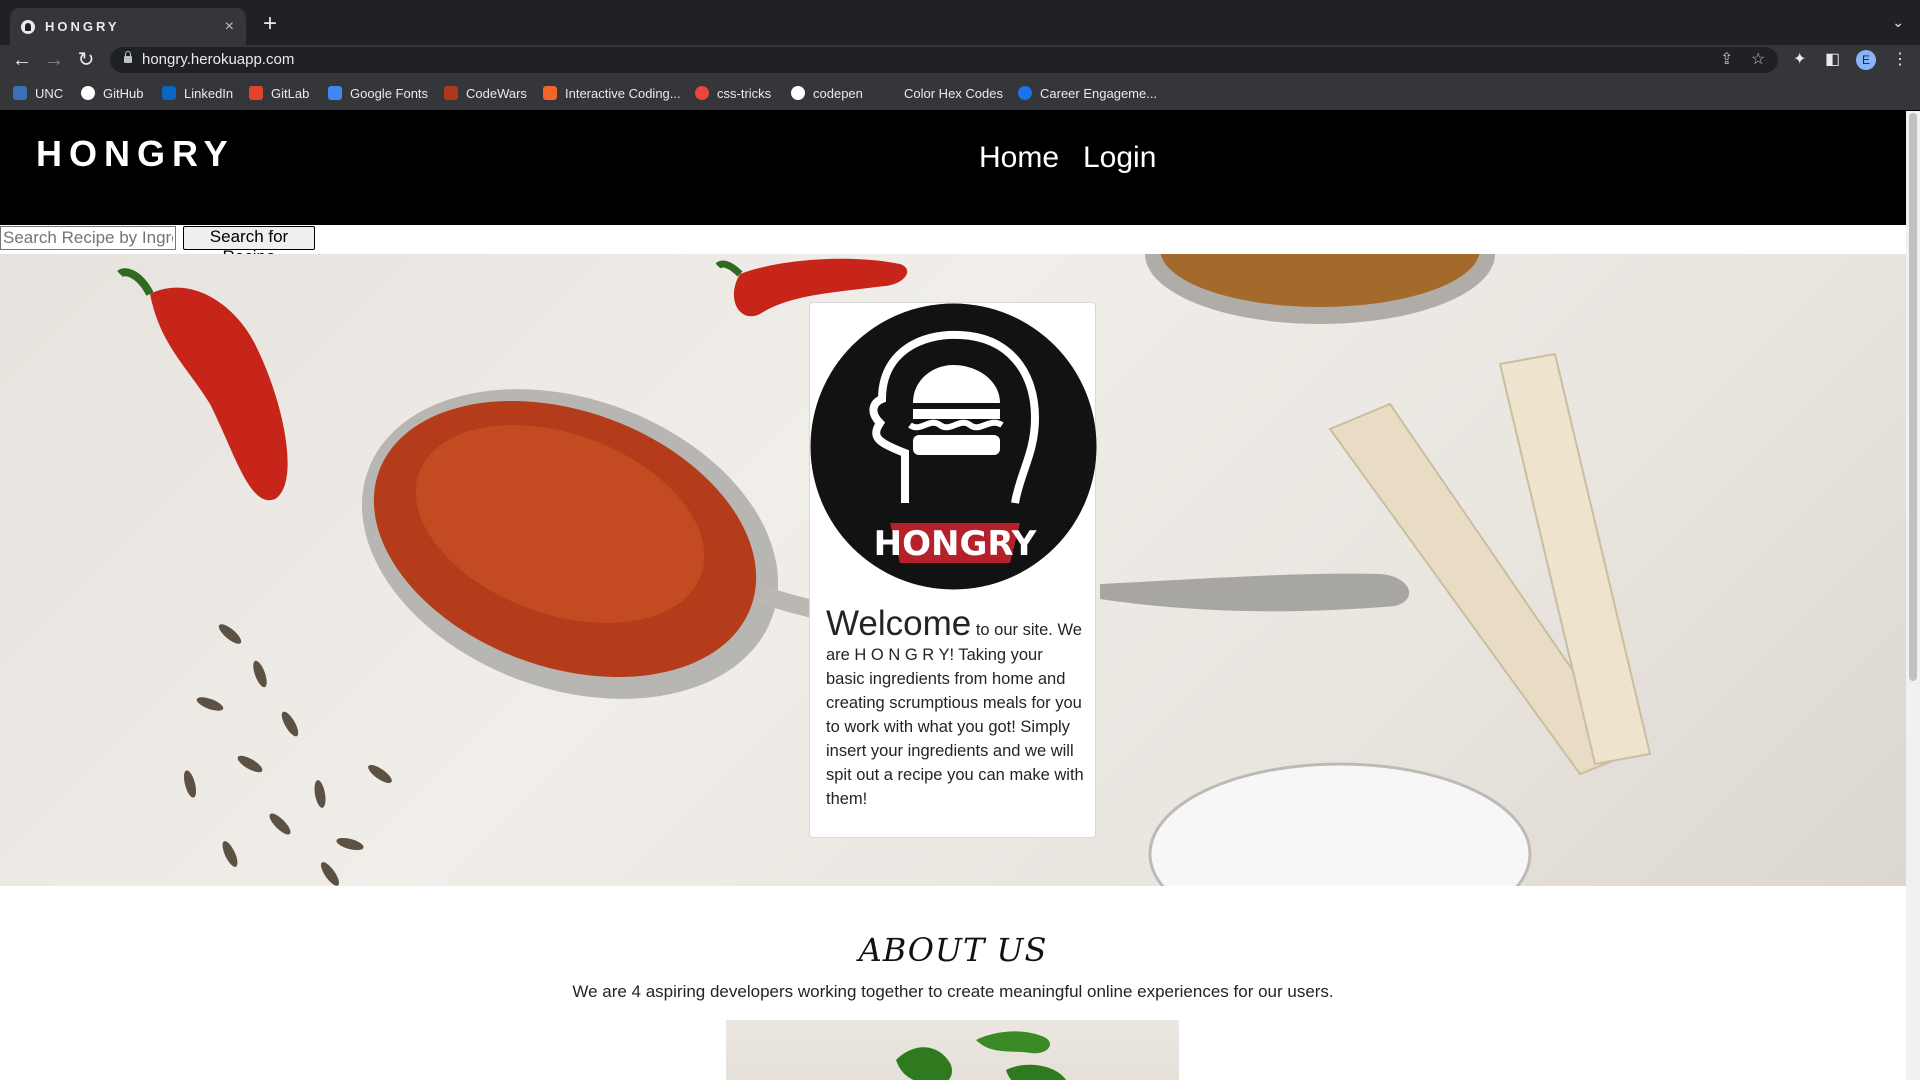  Describe the element at coordinates (249, 246) in the screenshot. I see `search-recipe-button: Search for Recipe` at that location.